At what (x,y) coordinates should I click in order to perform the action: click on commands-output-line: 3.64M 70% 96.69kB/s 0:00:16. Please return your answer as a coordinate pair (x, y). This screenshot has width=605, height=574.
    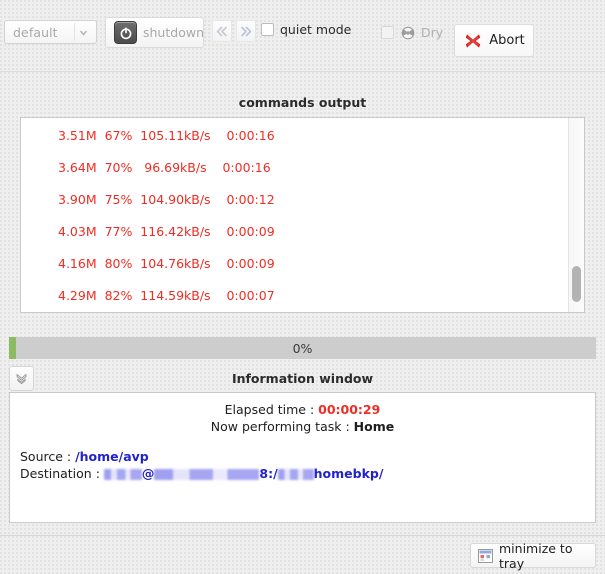
    Looking at the image, I should click on (164, 167).